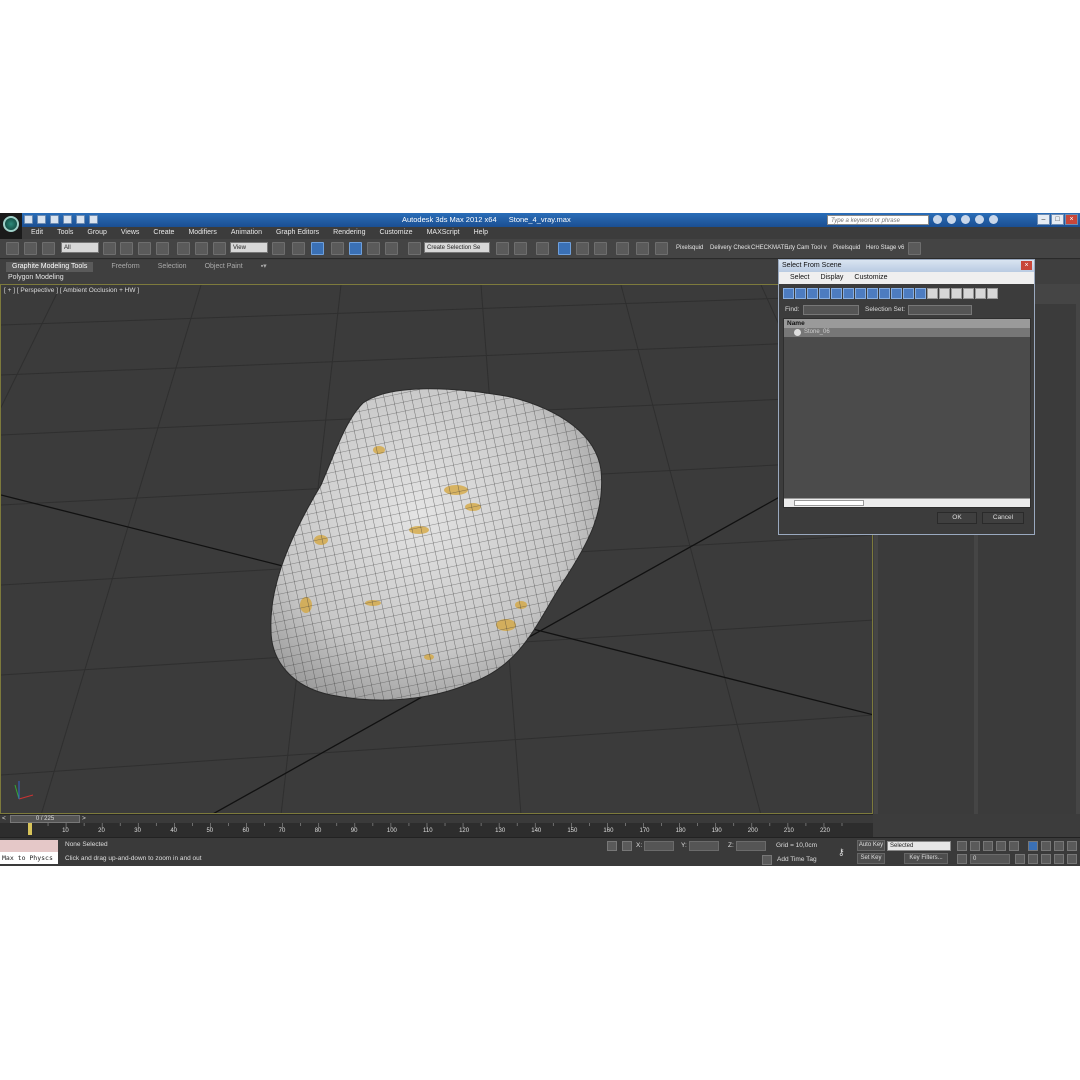 This screenshot has width=1080, height=1080. What do you see at coordinates (907, 413) in the screenshot?
I see `scene-object-list: Name Stone_06` at bounding box center [907, 413].